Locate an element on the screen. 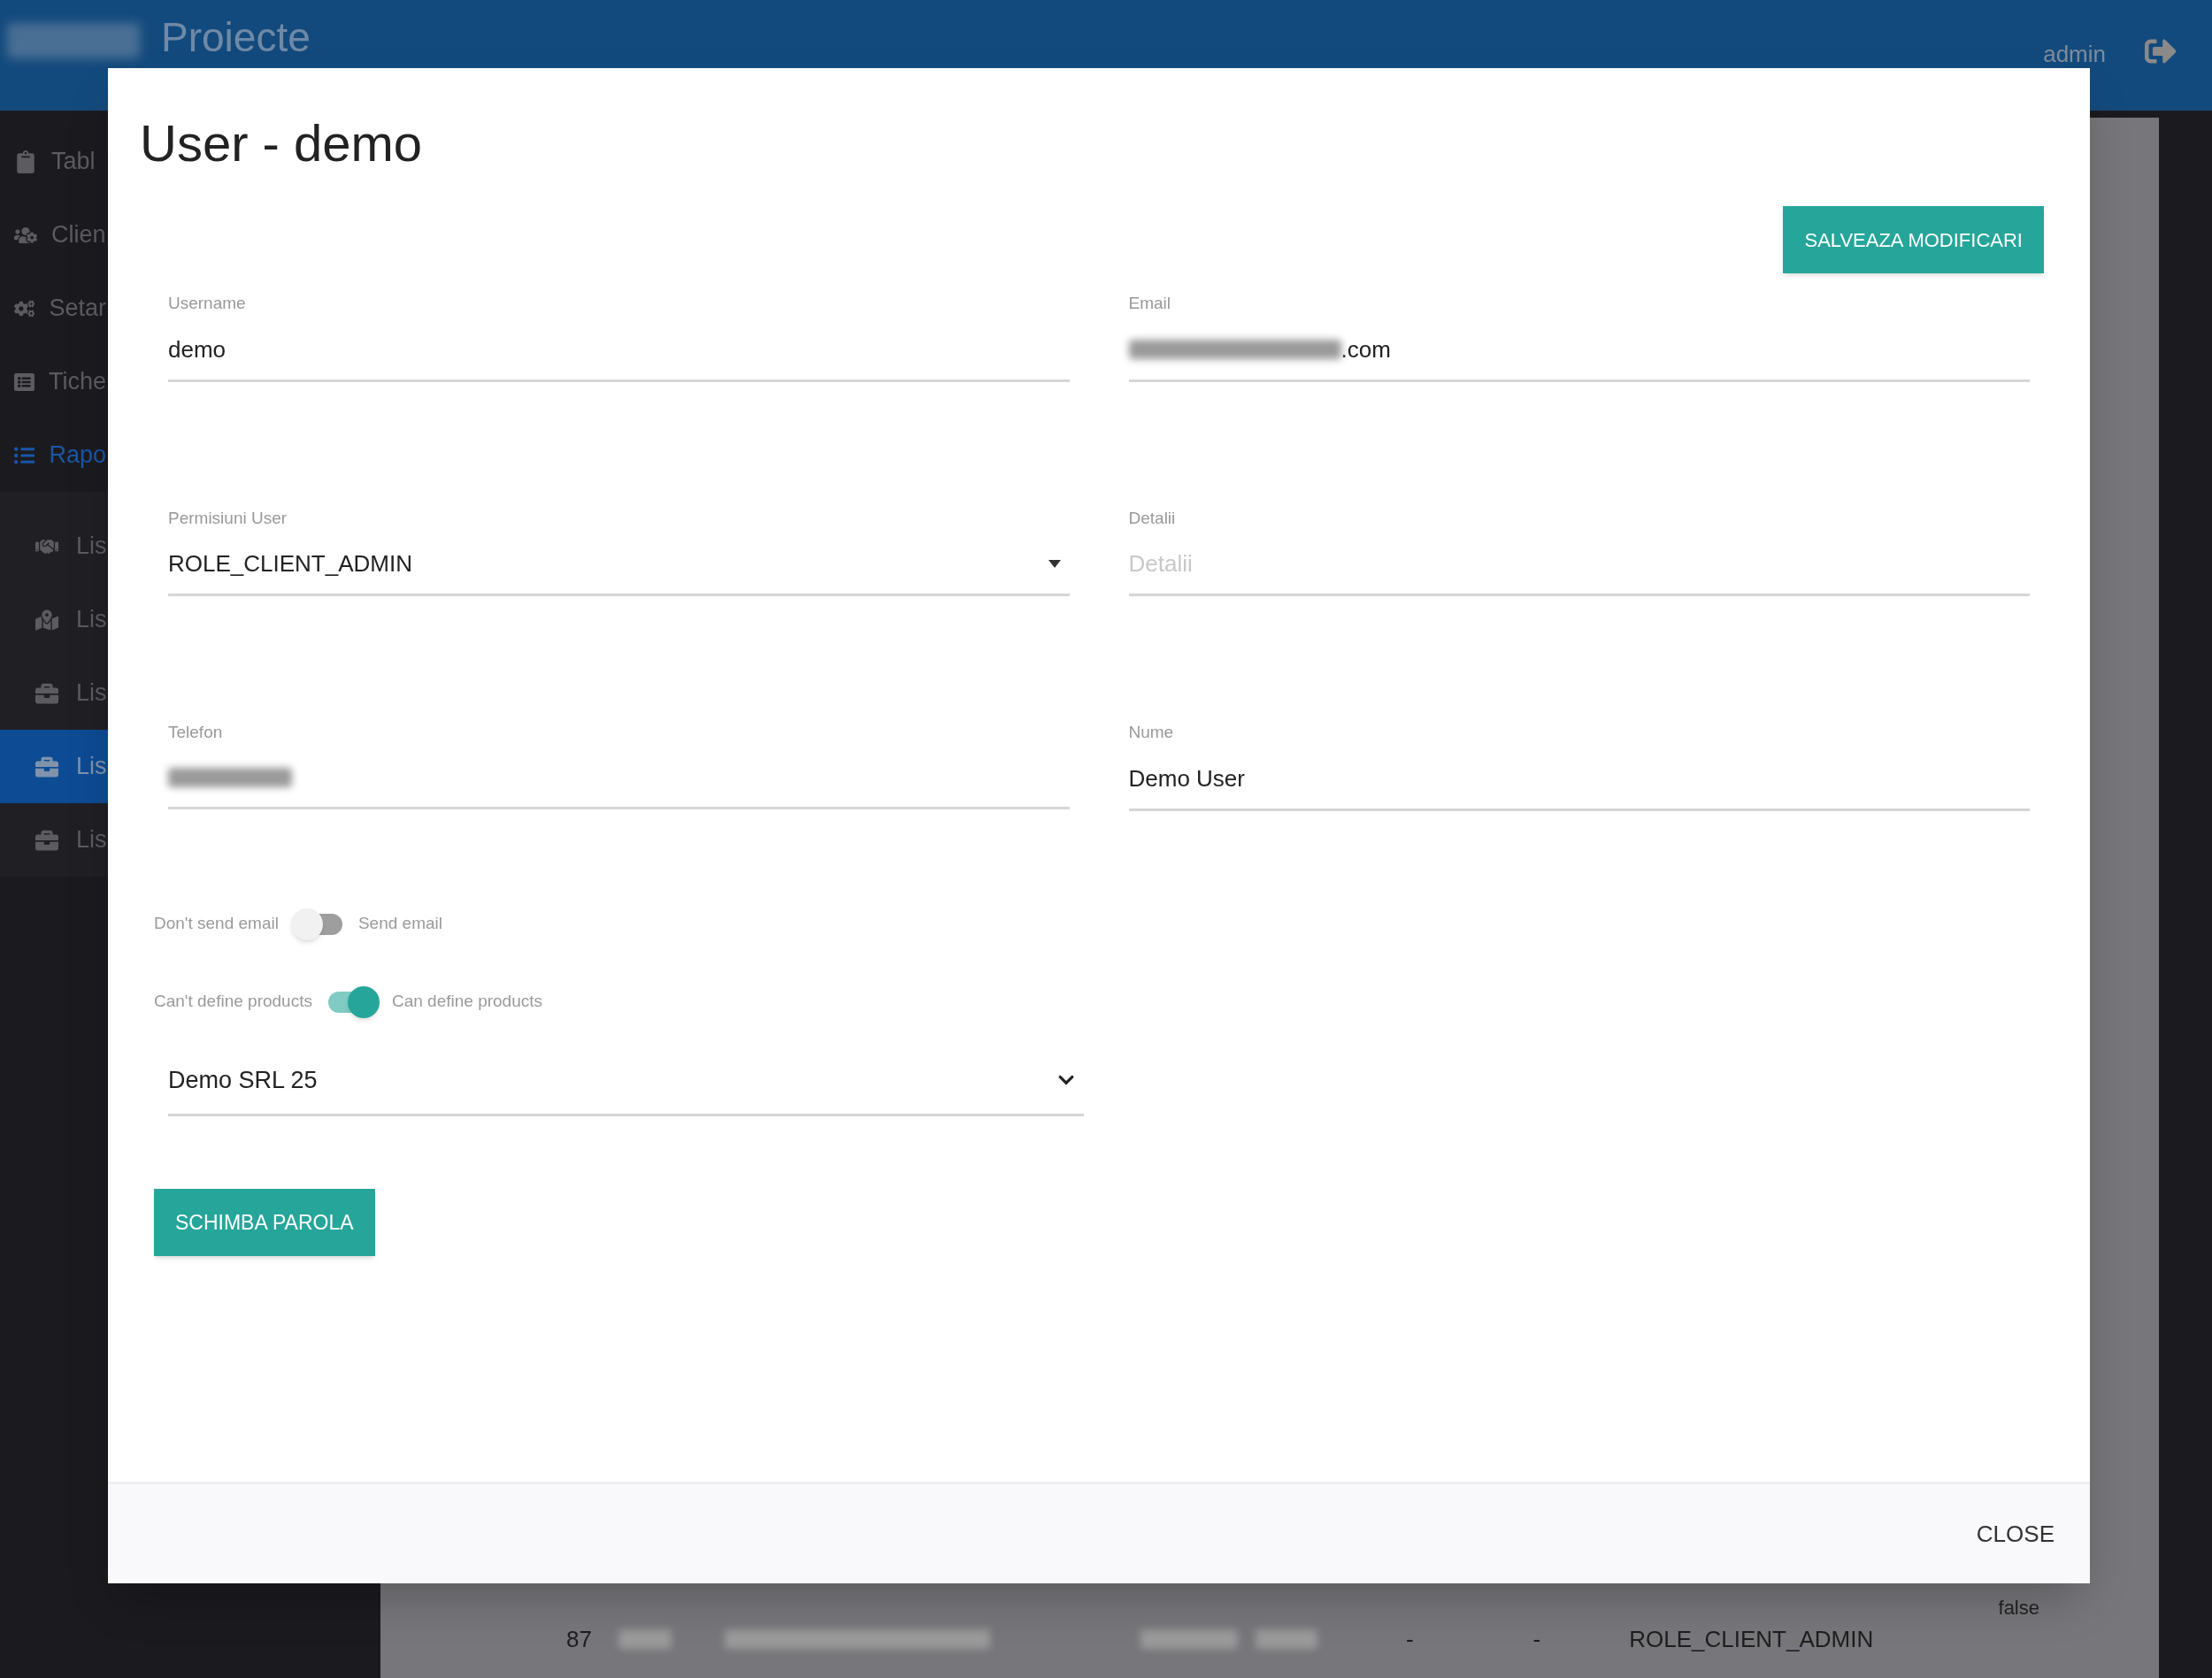  field-label: Username is located at coordinates (208, 304).